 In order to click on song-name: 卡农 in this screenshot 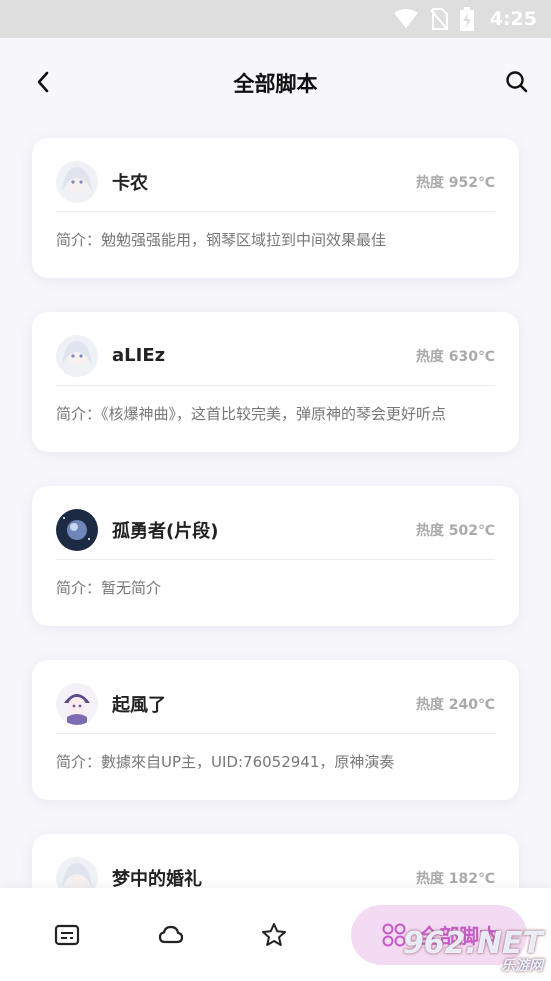, I will do `click(130, 183)`.